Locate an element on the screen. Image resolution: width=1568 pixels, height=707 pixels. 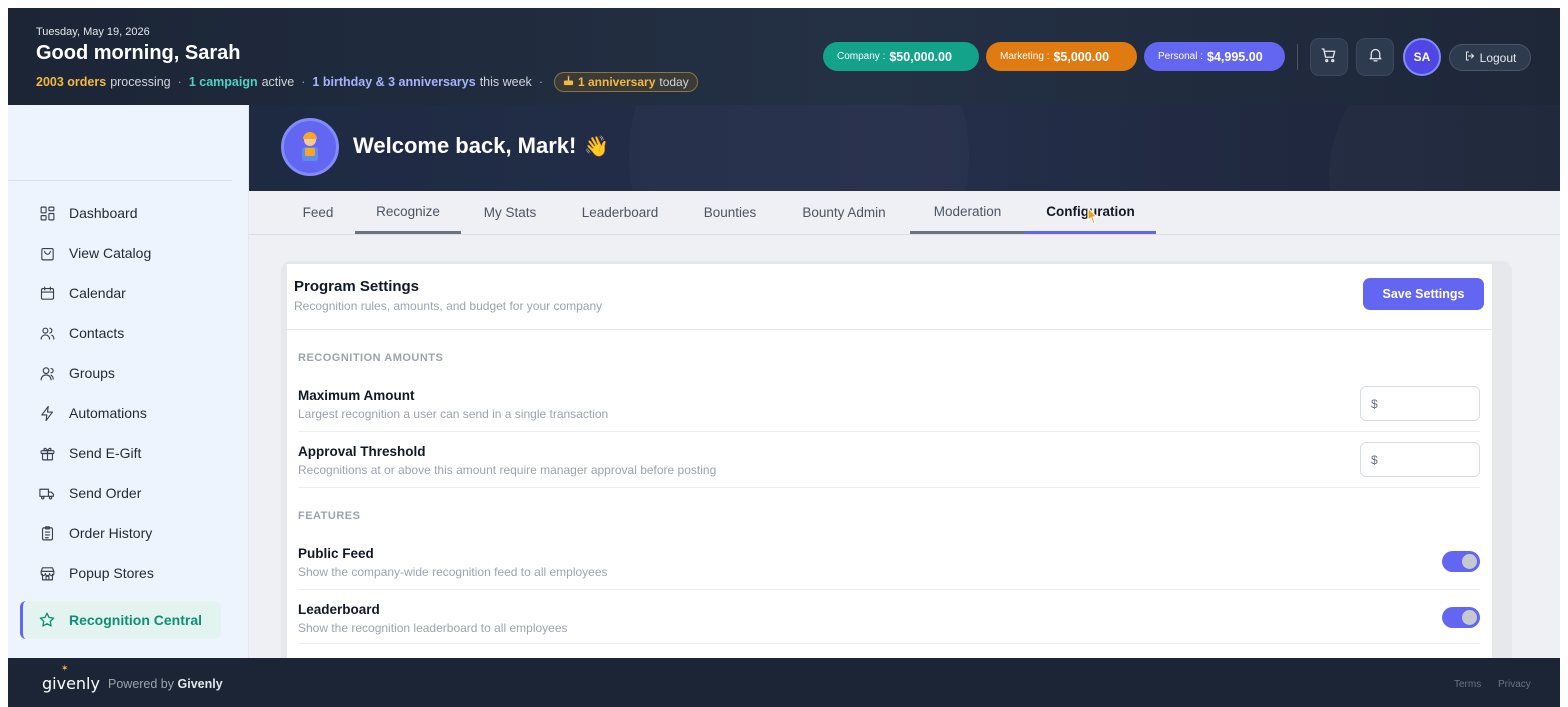
leaderboard-toggle is located at coordinates (1461, 617).